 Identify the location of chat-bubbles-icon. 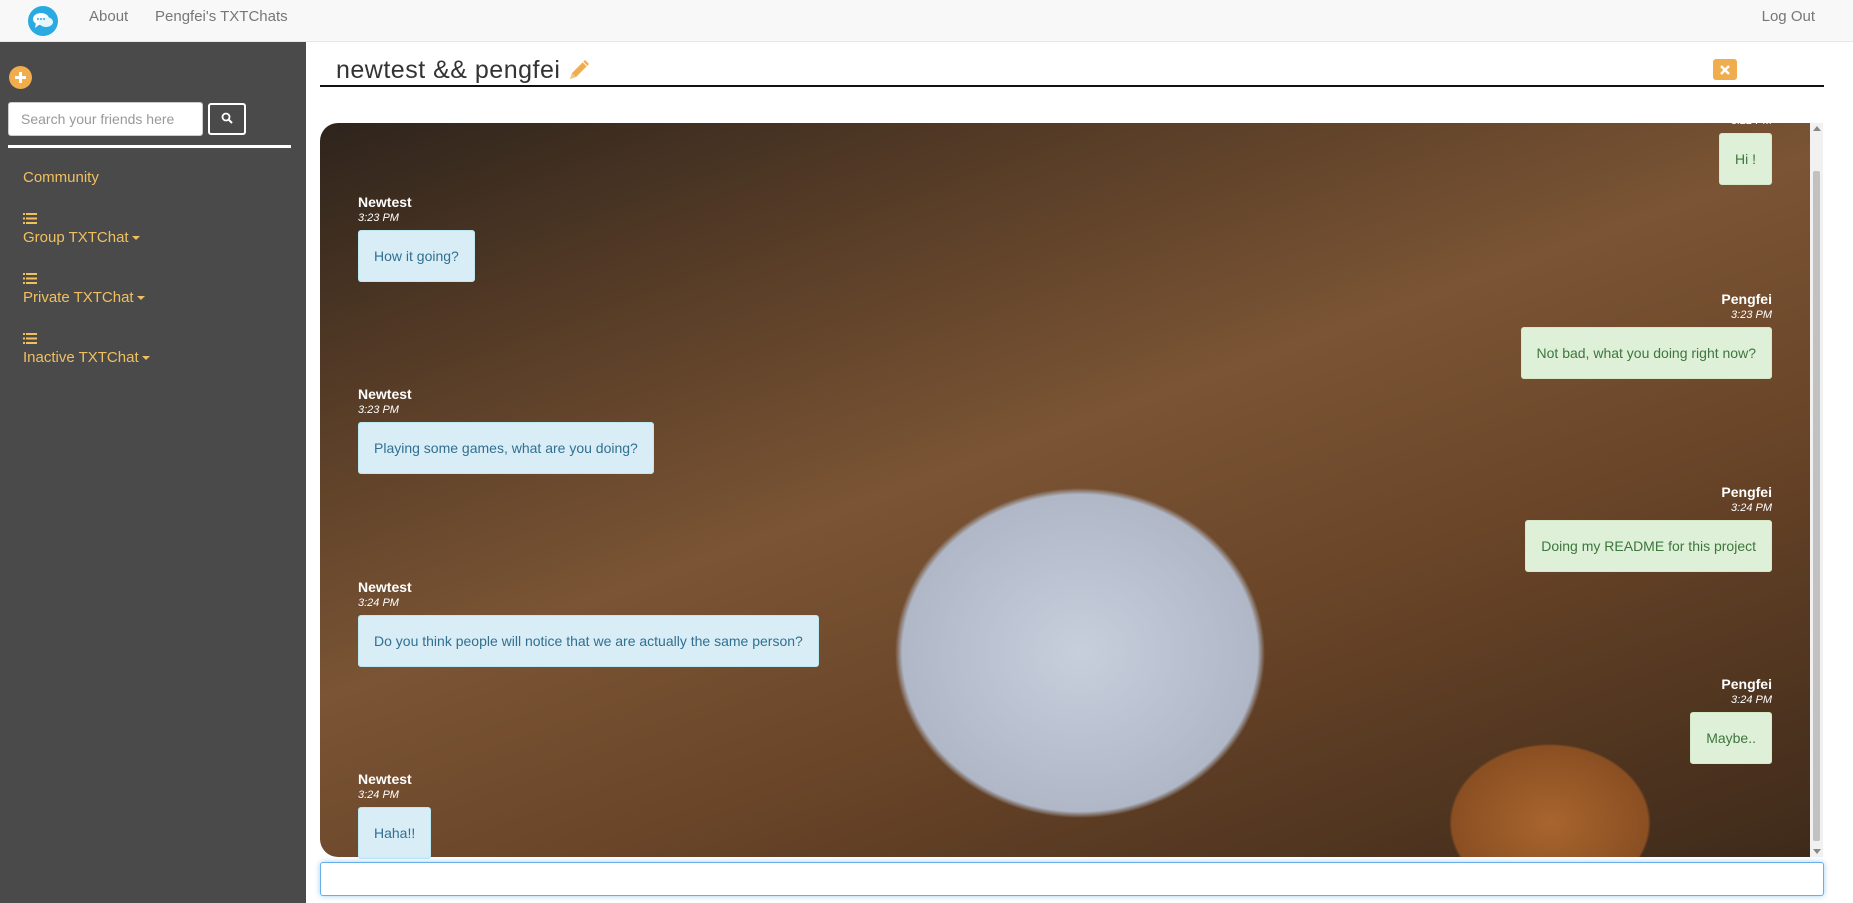
(43, 21).